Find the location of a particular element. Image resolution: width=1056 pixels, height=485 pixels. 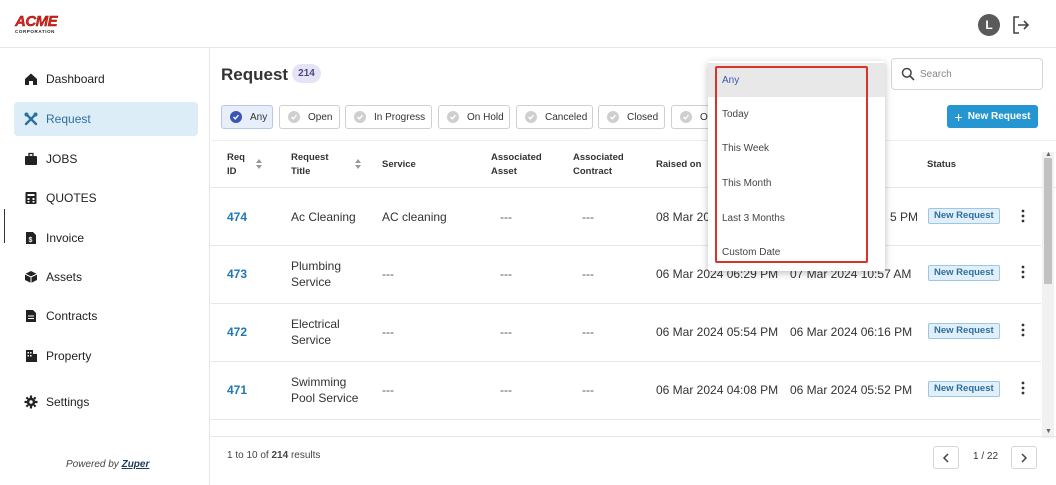

building-icon is located at coordinates (31, 356).